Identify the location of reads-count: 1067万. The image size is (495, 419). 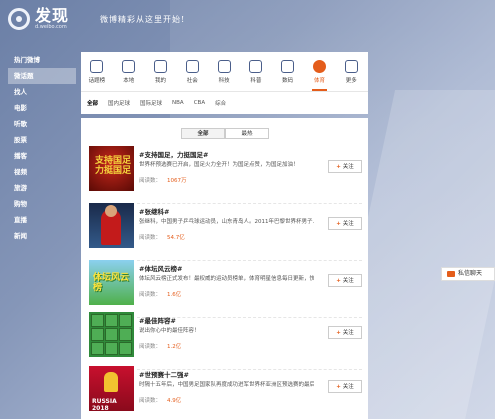
(177, 181).